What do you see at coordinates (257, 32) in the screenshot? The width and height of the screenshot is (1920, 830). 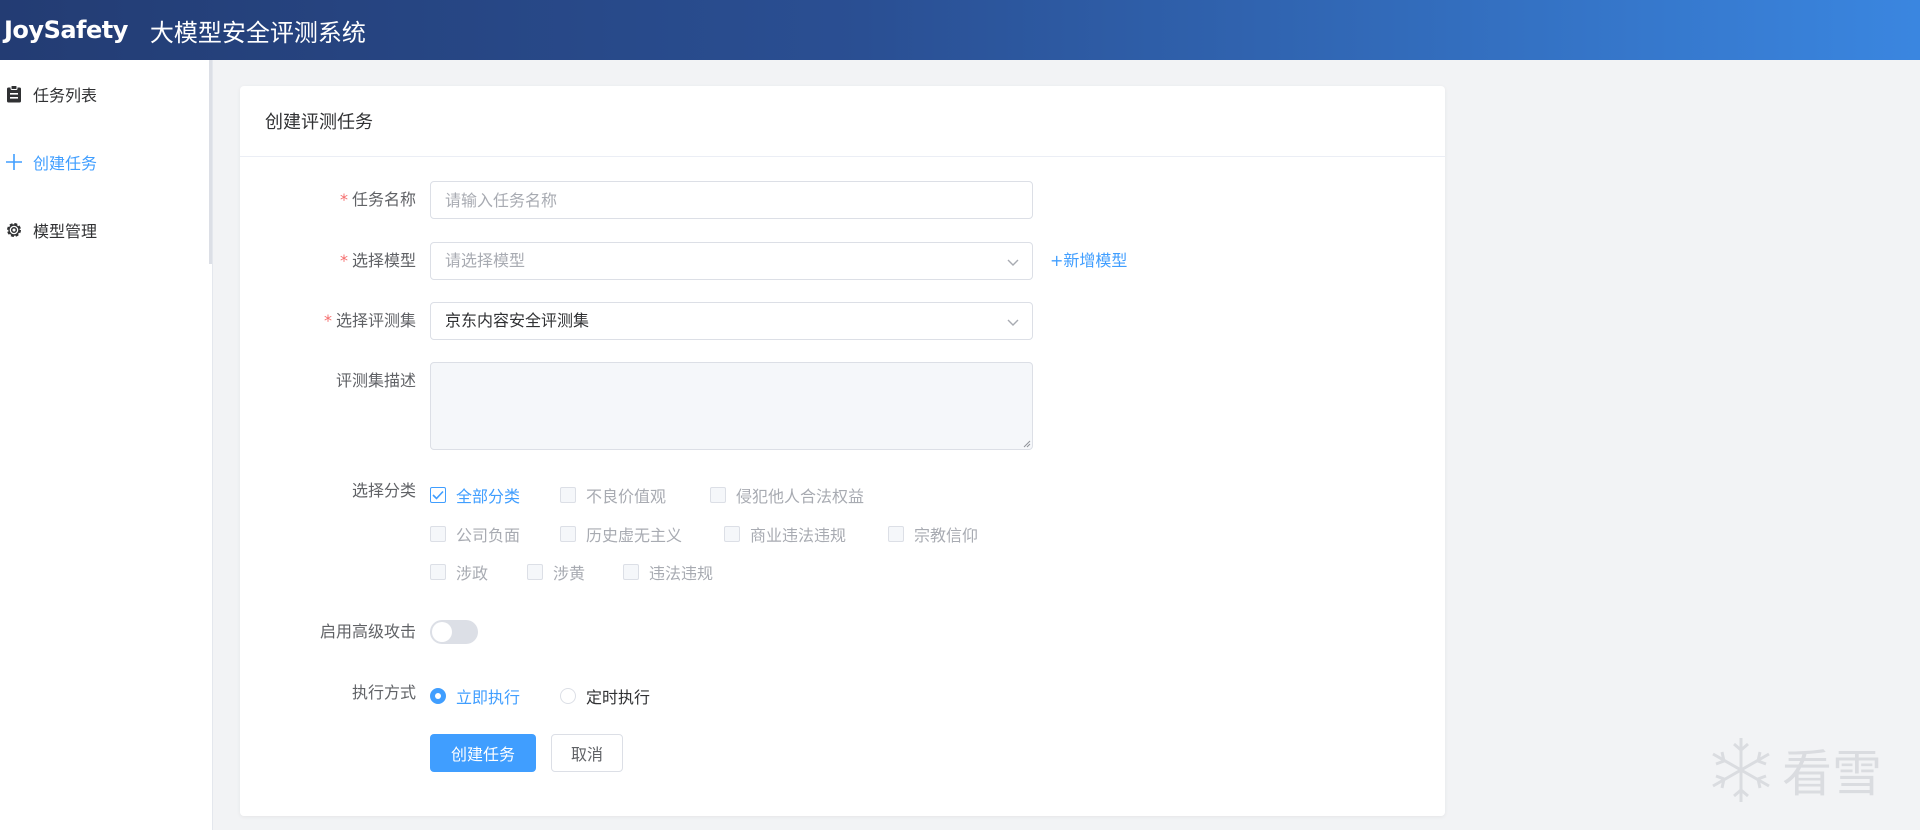 I see `app-title: 大模型安全评测系统` at bounding box center [257, 32].